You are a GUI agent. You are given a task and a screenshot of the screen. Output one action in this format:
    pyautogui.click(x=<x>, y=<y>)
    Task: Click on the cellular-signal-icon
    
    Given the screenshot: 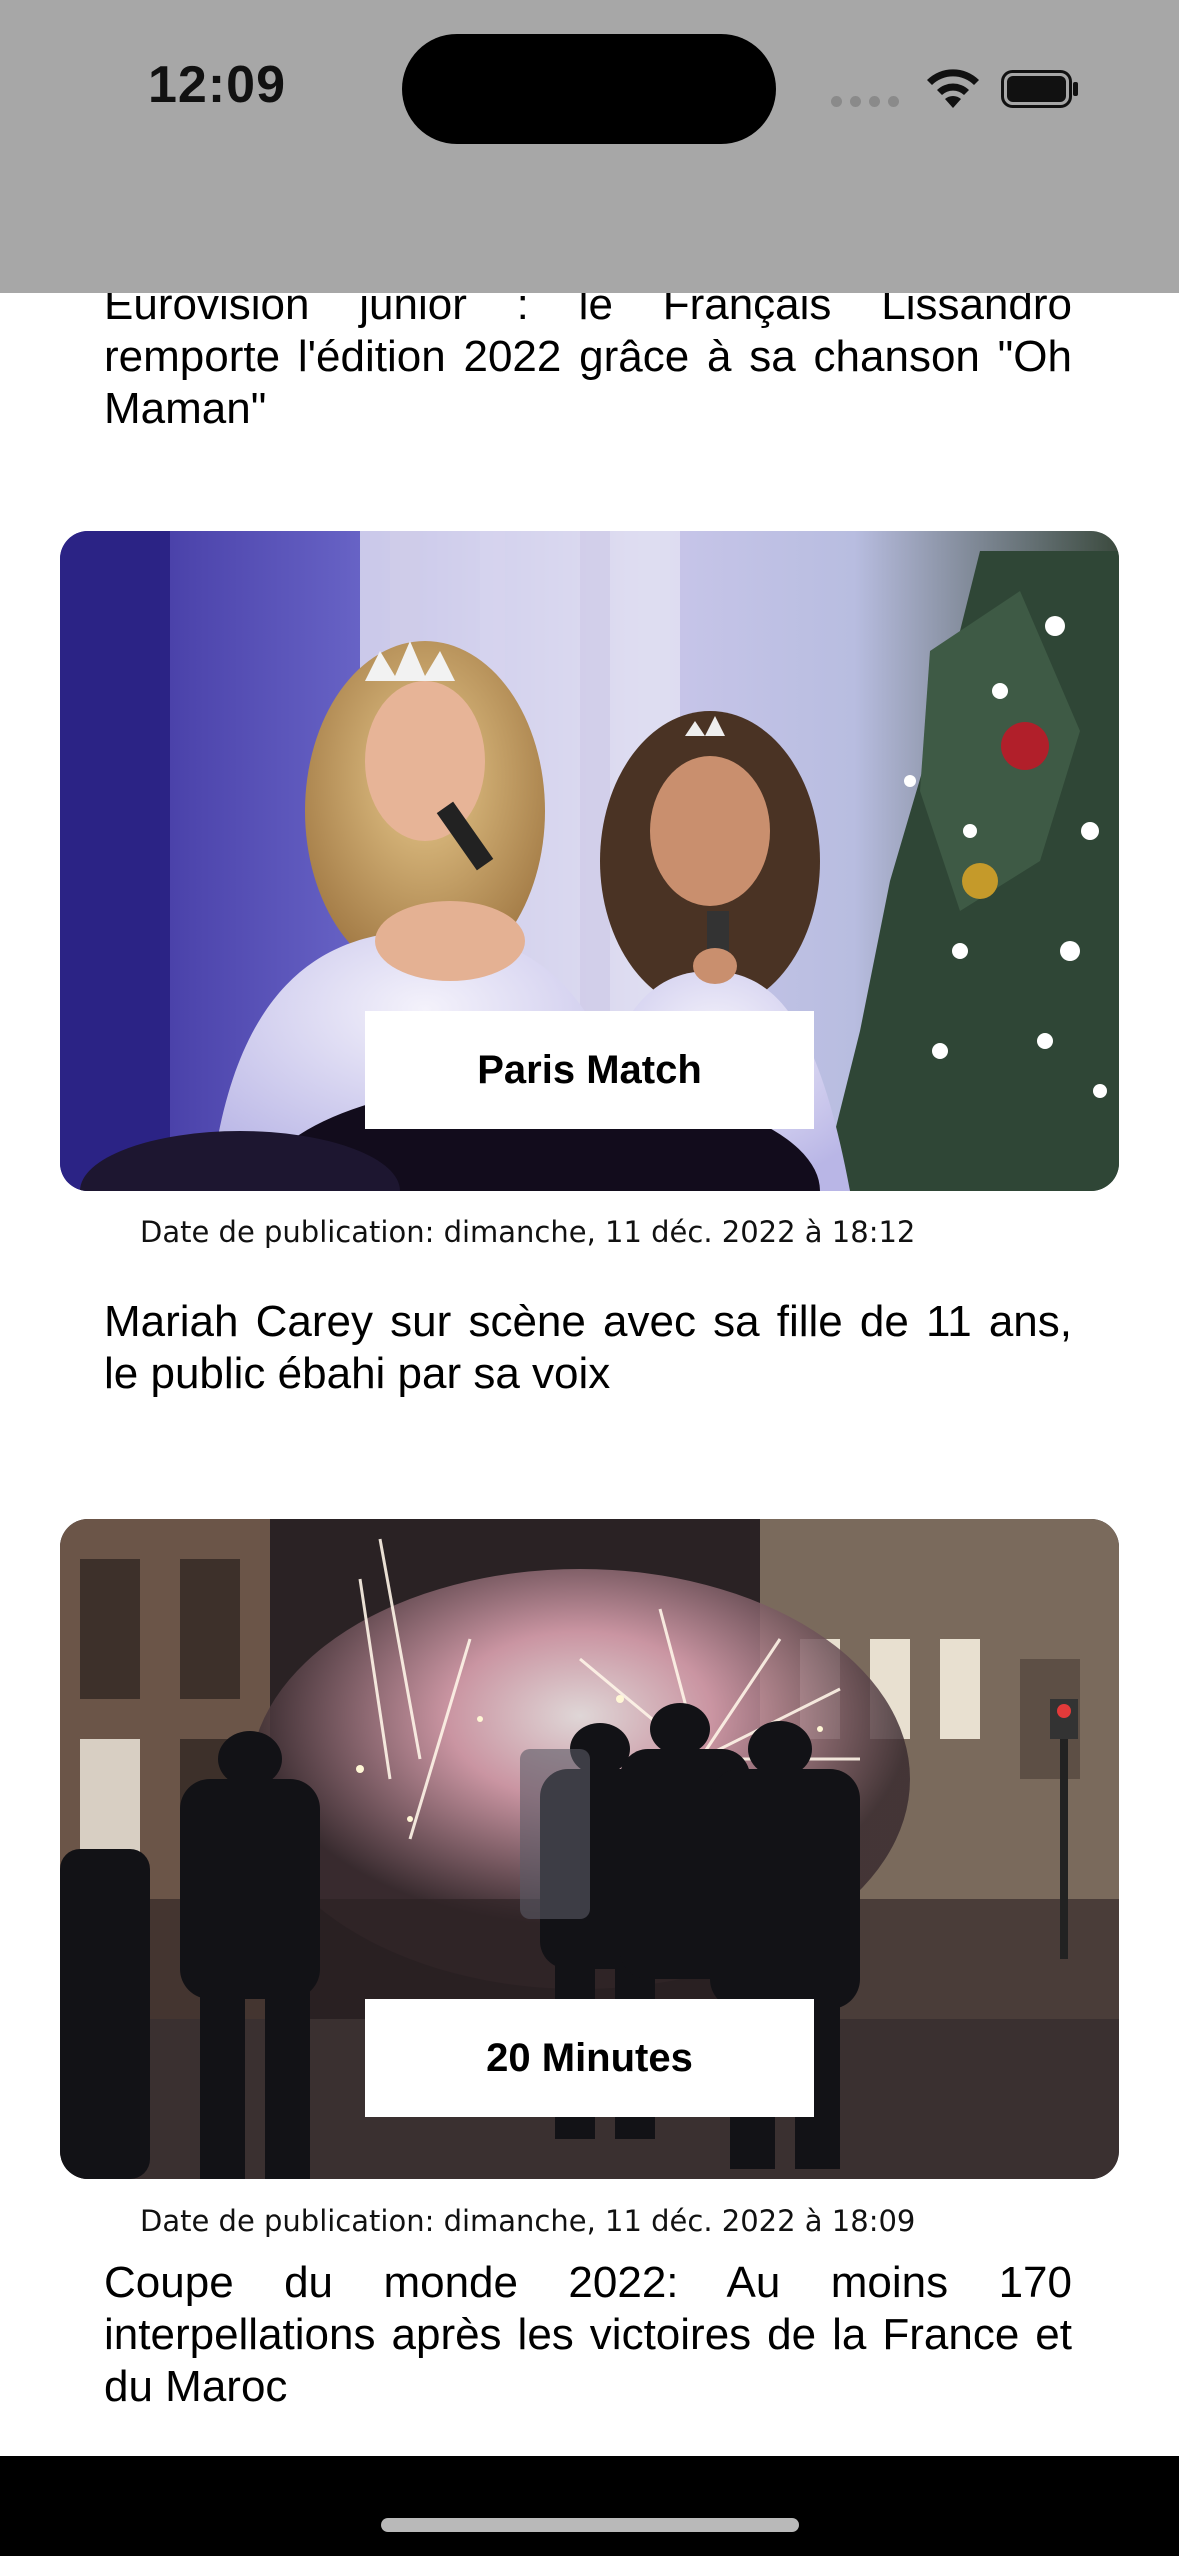 What is the action you would take?
    pyautogui.click(x=866, y=102)
    